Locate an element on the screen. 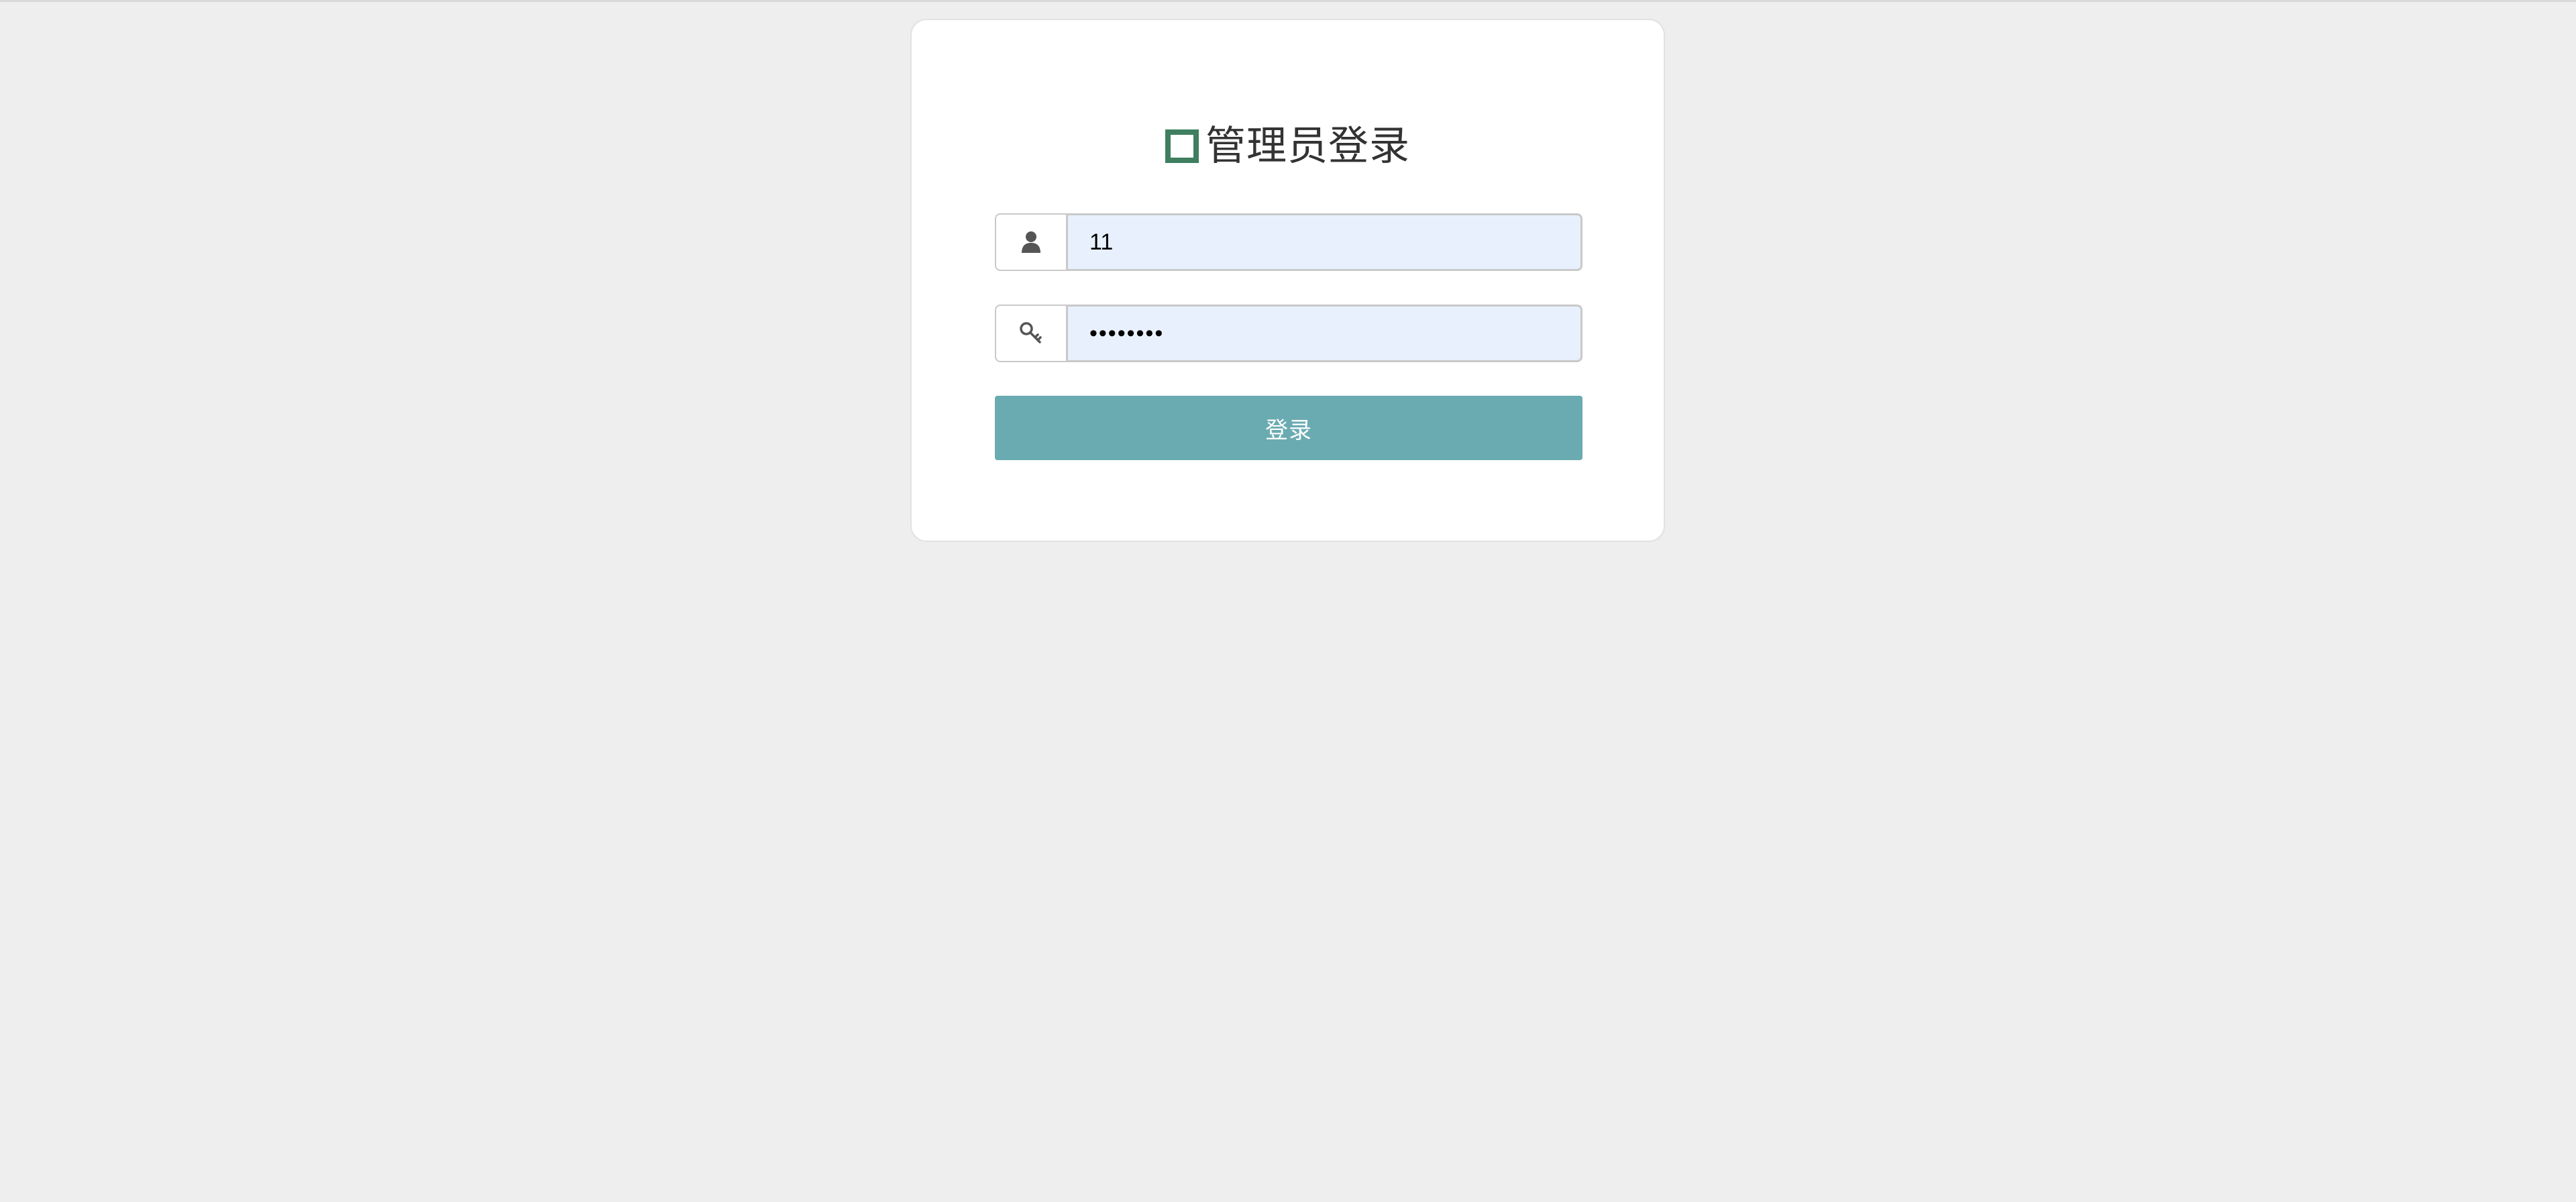 The image size is (2576, 1202). login-button: 登录 is located at coordinates (1288, 428).